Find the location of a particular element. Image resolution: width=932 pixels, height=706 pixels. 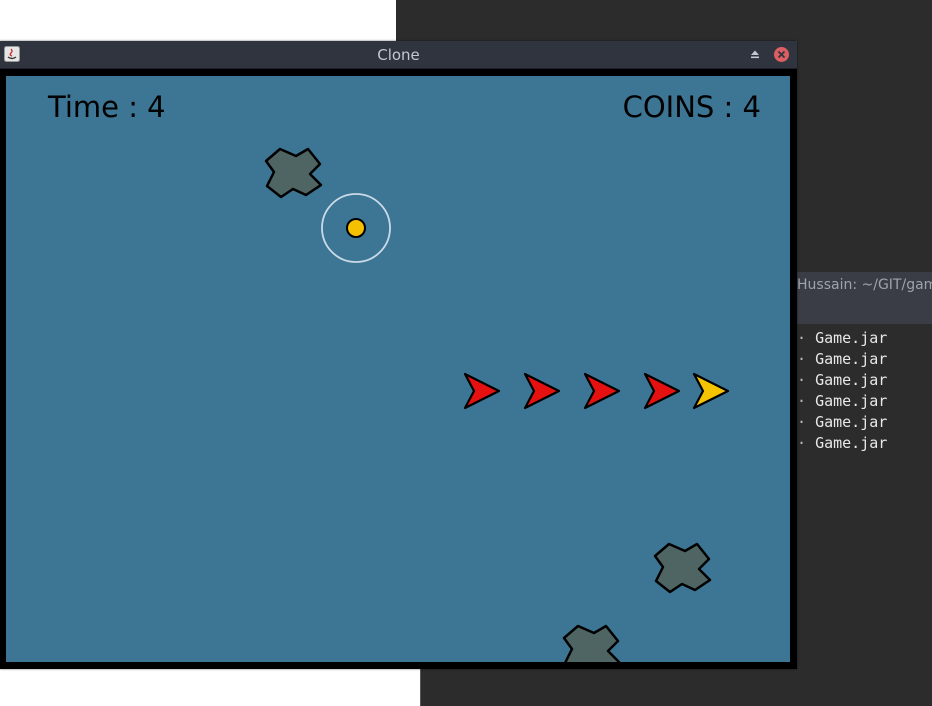

coin is located at coordinates (356, 228).